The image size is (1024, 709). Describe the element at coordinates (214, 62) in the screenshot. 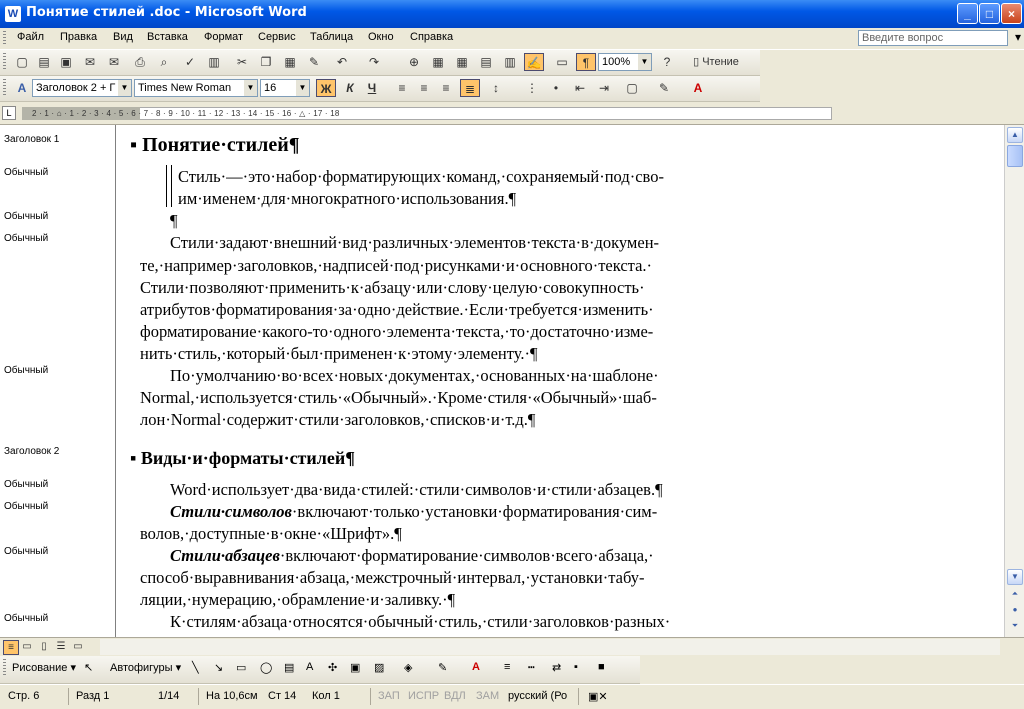

I see `research-icon: ▥` at that location.